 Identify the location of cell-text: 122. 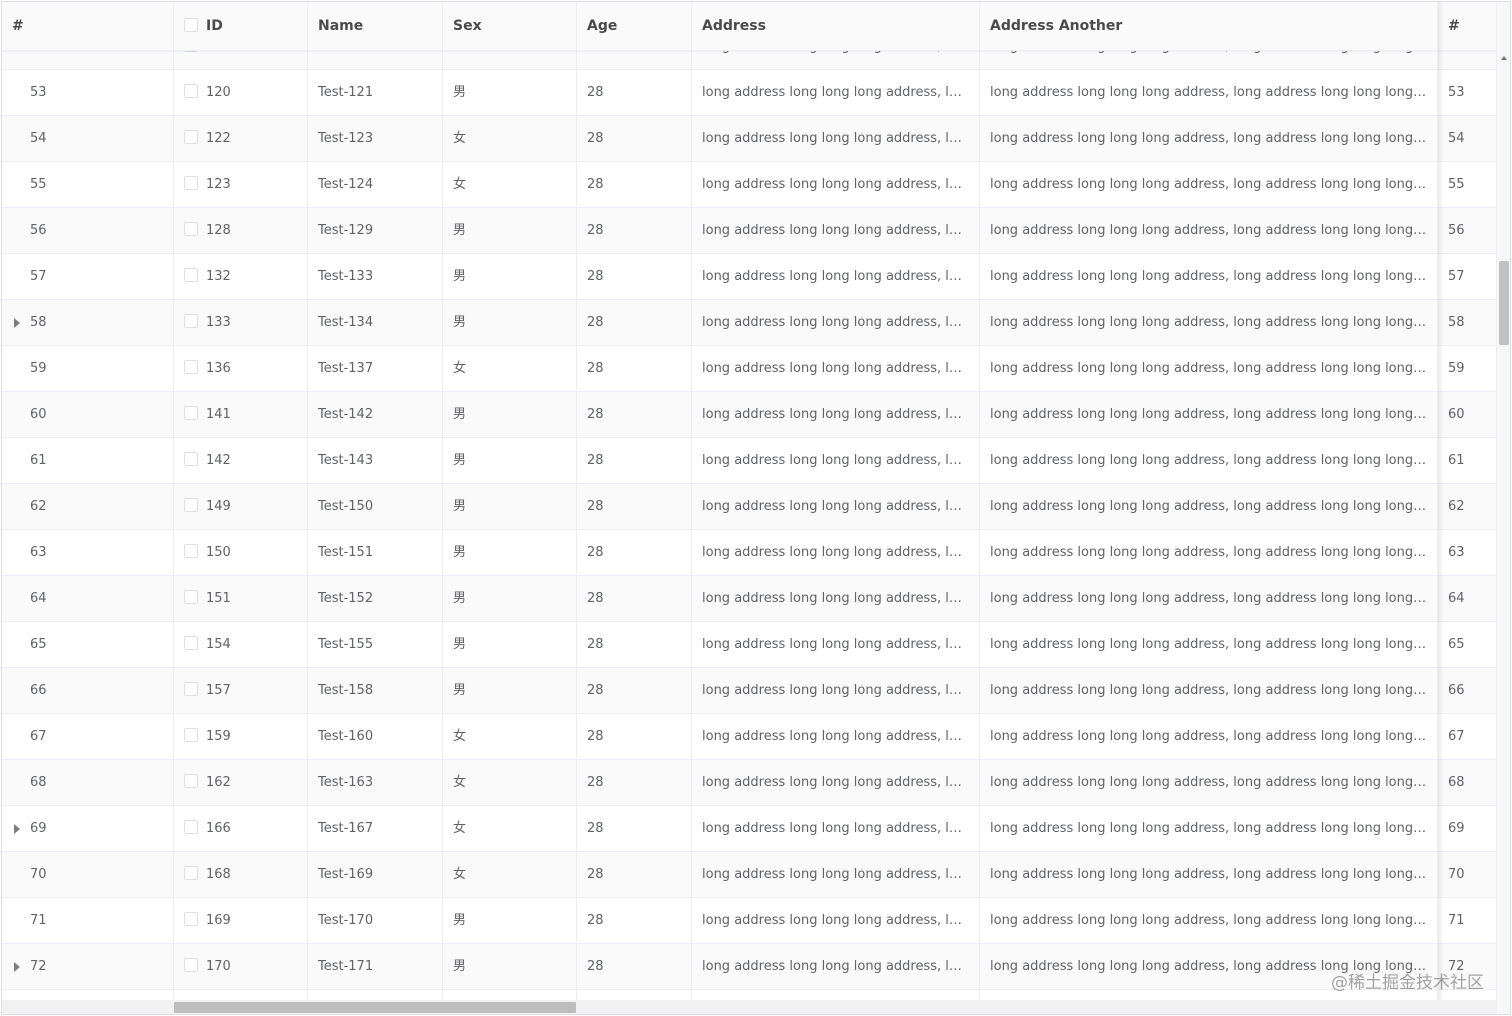
(218, 138).